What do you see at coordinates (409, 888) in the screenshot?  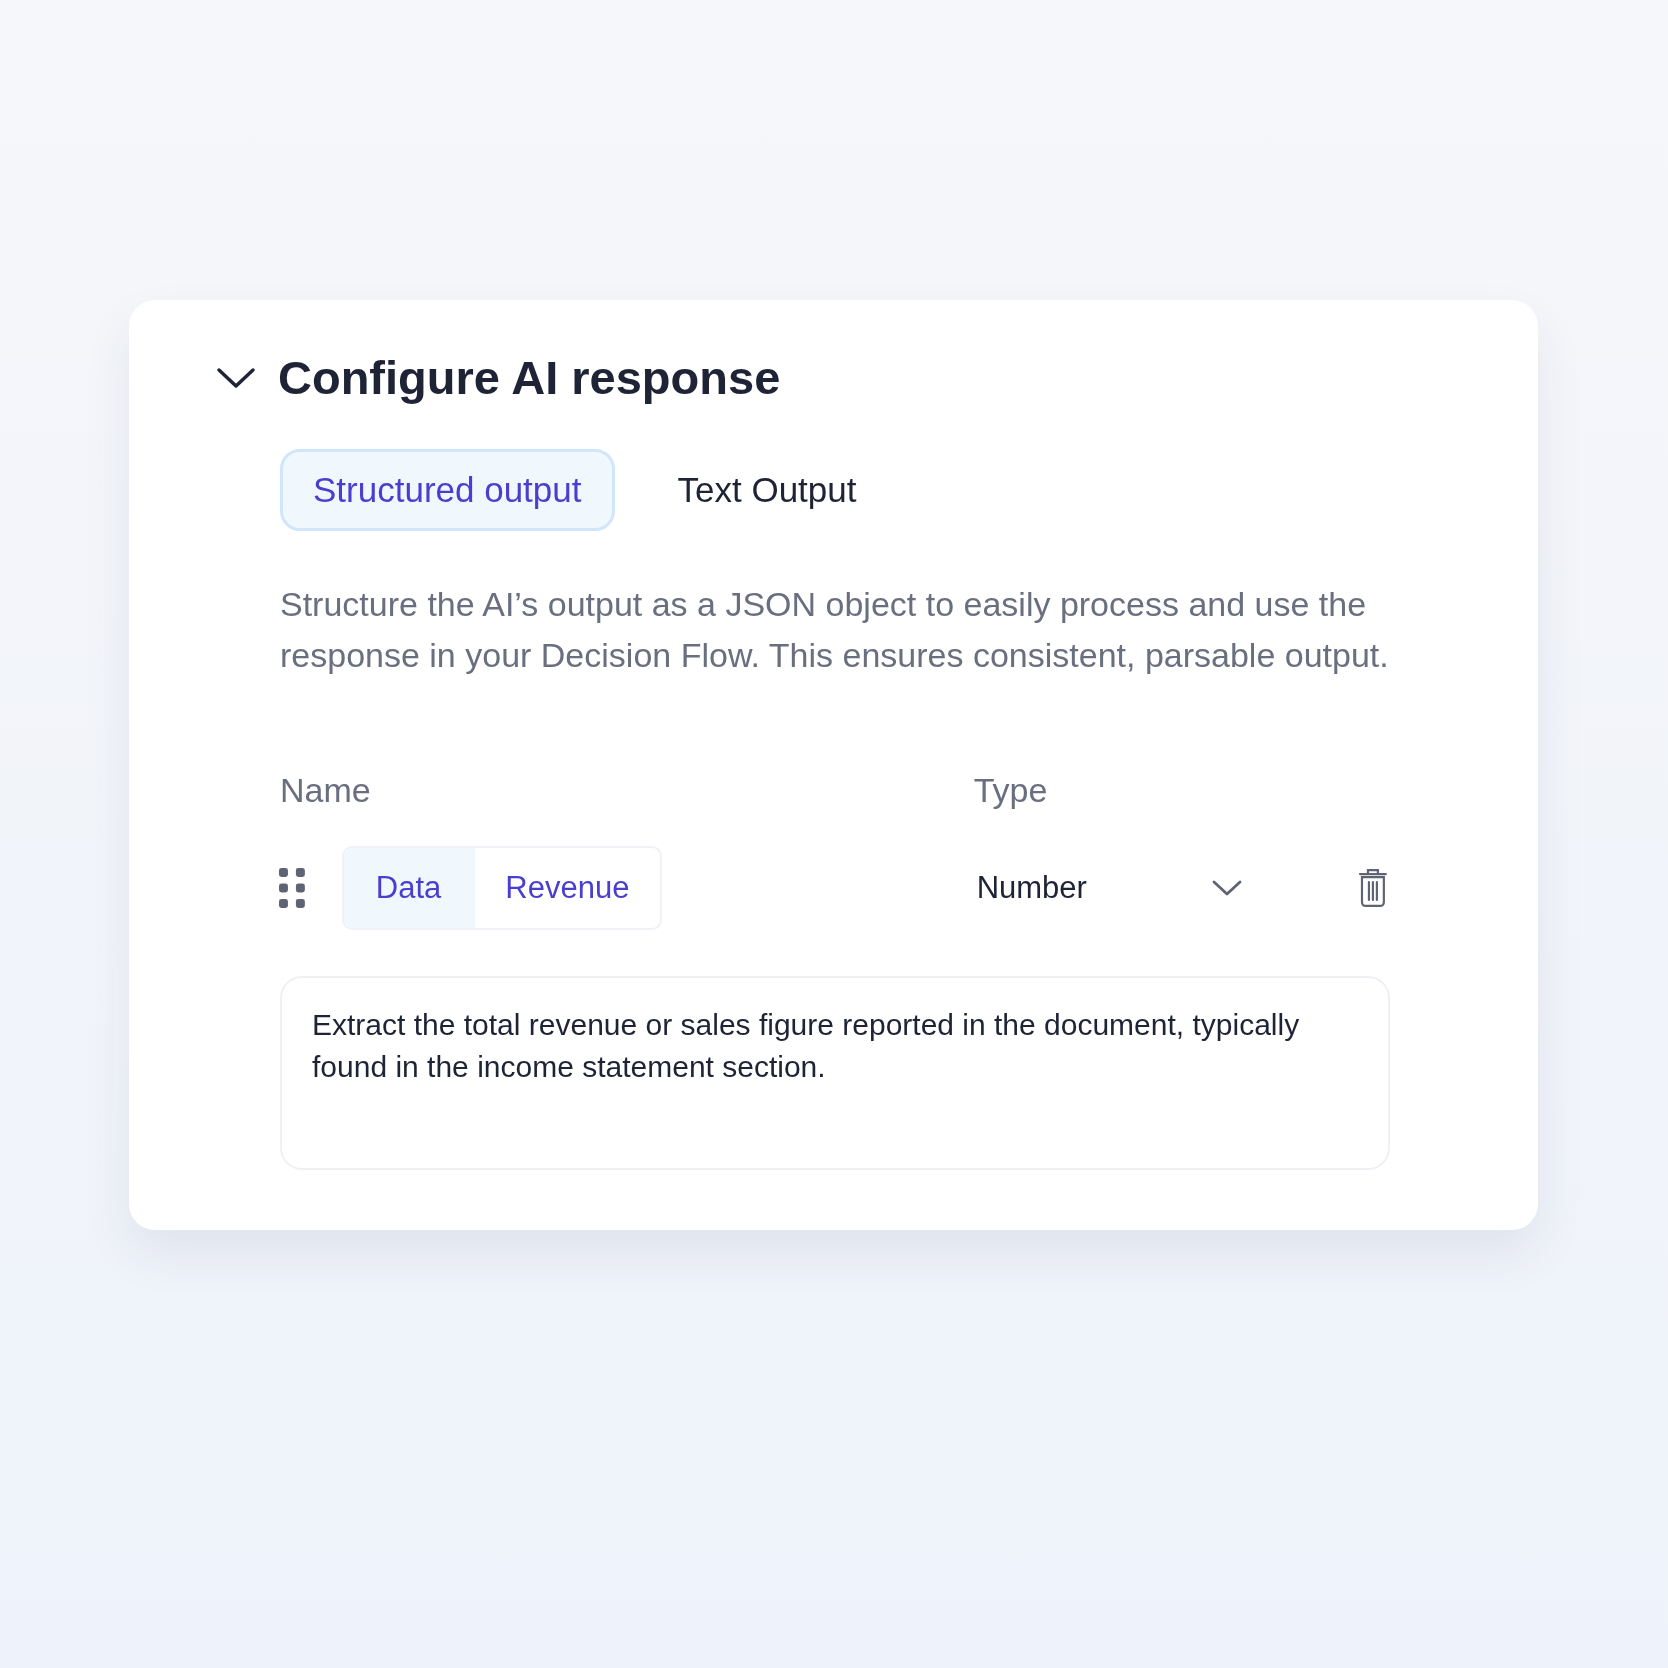 I see `name-prefix: Data` at bounding box center [409, 888].